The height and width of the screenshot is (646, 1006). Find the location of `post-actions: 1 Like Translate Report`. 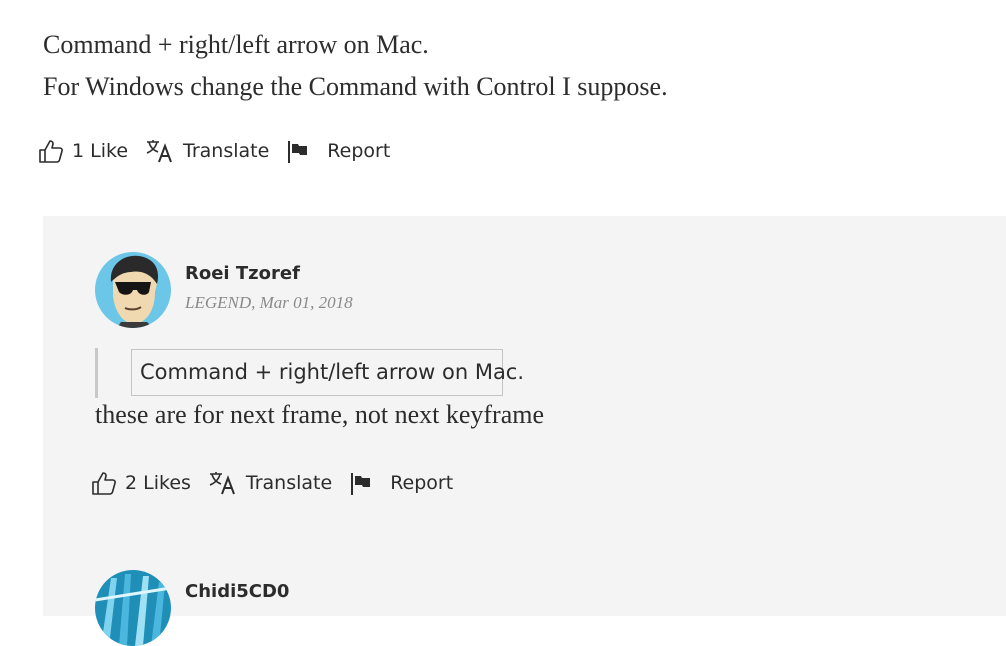

post-actions: 1 Like Translate Report is located at coordinates (214, 151).